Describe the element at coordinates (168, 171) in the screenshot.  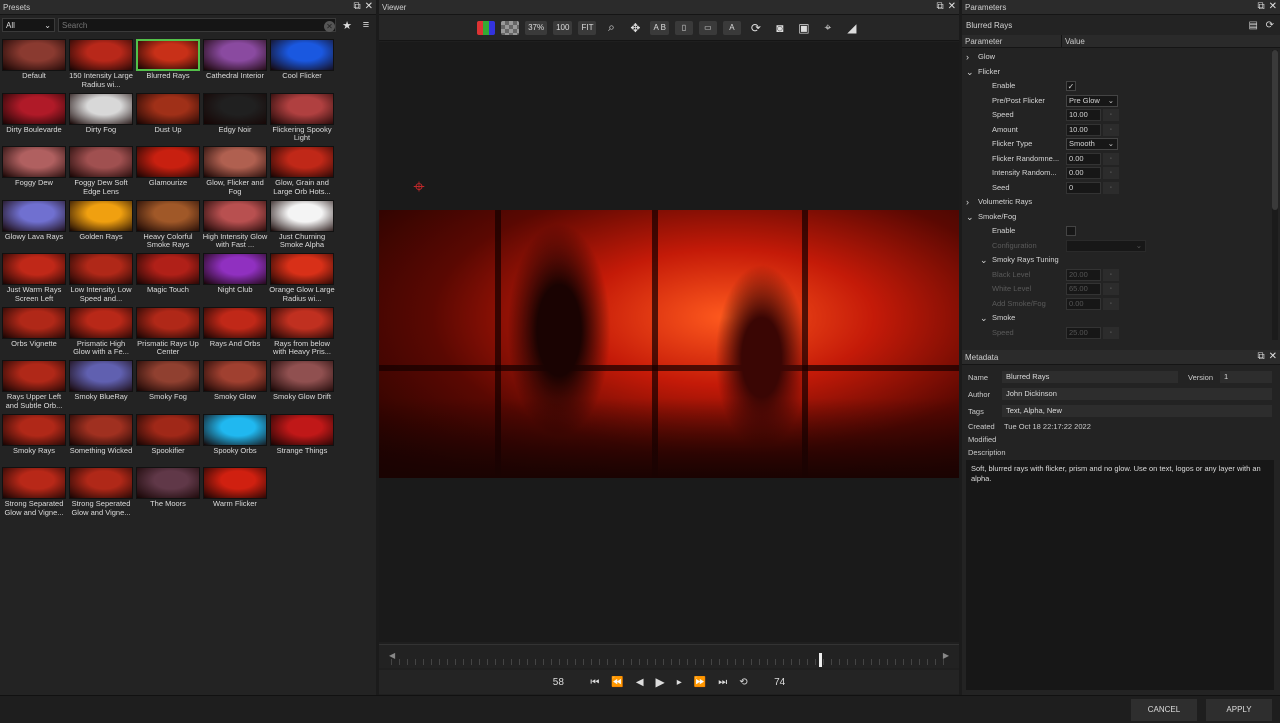
I see `preset-tile: Glamourize` at that location.